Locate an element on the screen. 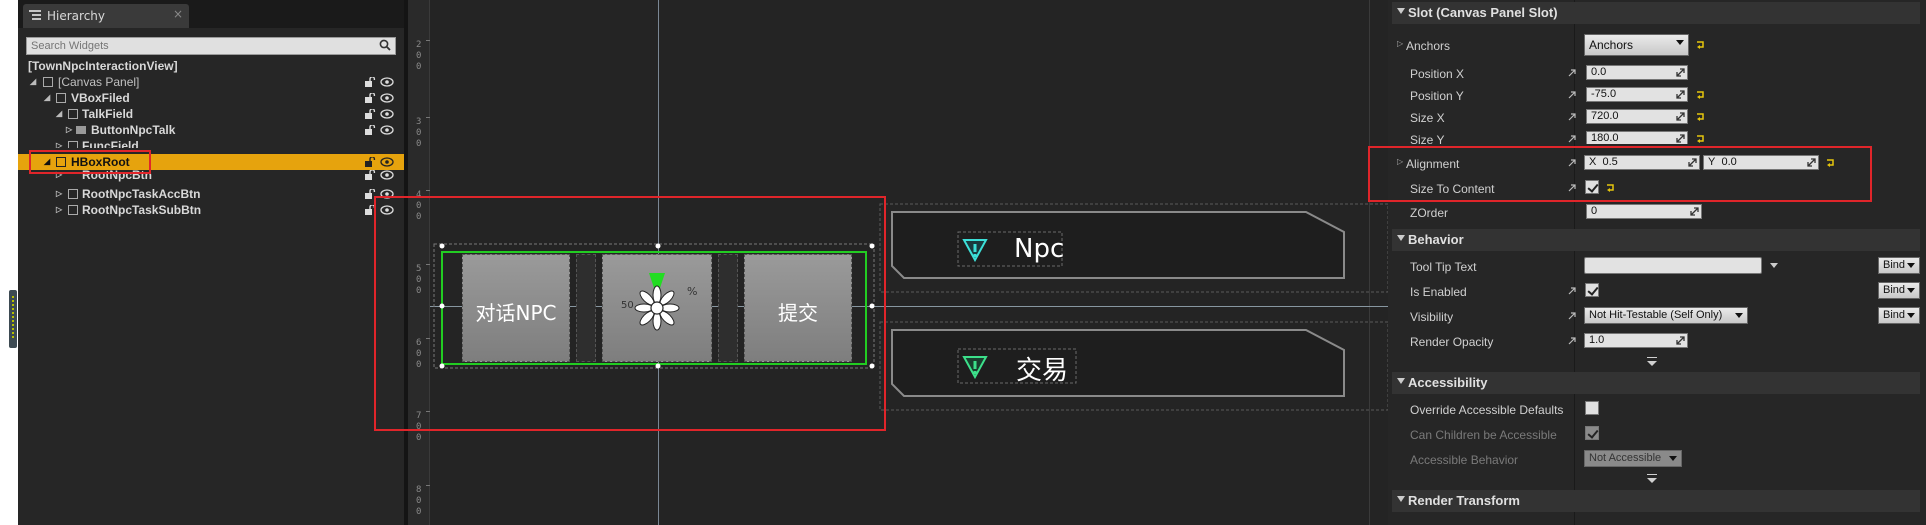  section-render-transform: Render Transform is located at coordinates (1656, 501).